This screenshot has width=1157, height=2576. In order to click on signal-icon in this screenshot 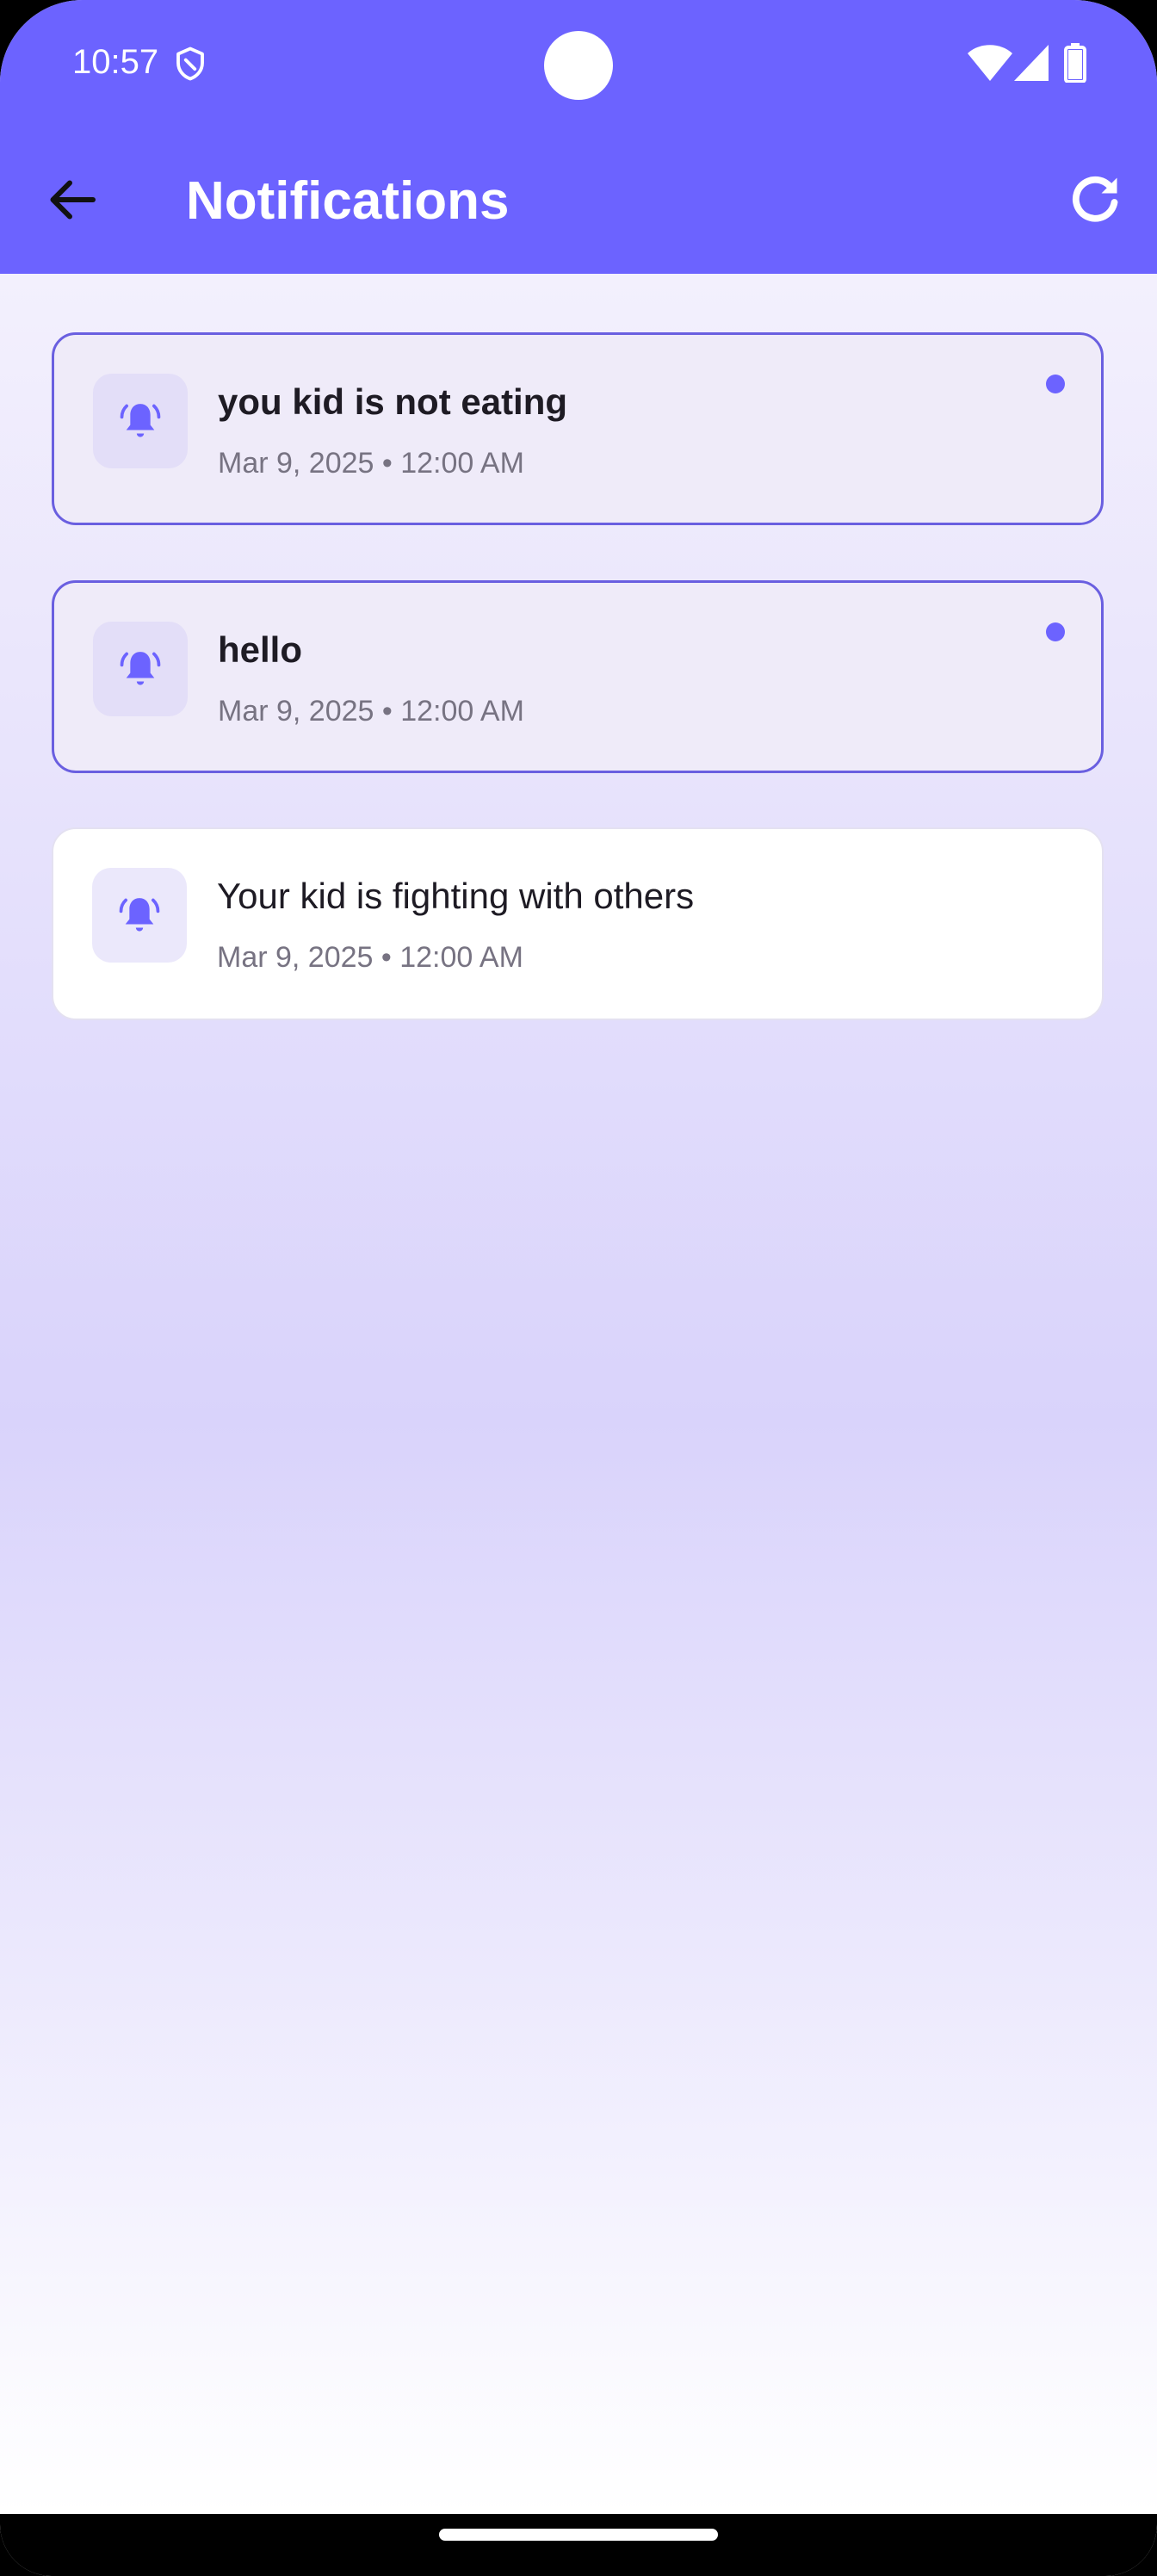, I will do `click(1032, 63)`.